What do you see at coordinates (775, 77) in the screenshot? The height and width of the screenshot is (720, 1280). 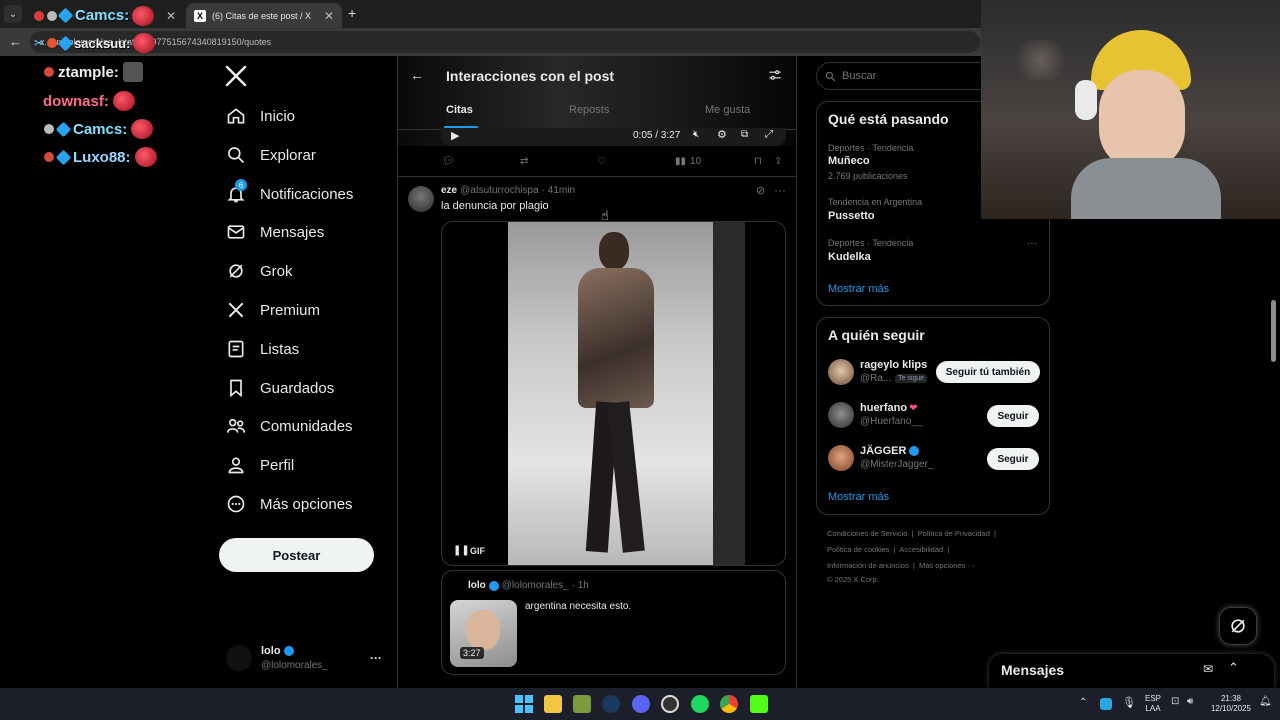 I see `filter-settings-icon` at bounding box center [775, 77].